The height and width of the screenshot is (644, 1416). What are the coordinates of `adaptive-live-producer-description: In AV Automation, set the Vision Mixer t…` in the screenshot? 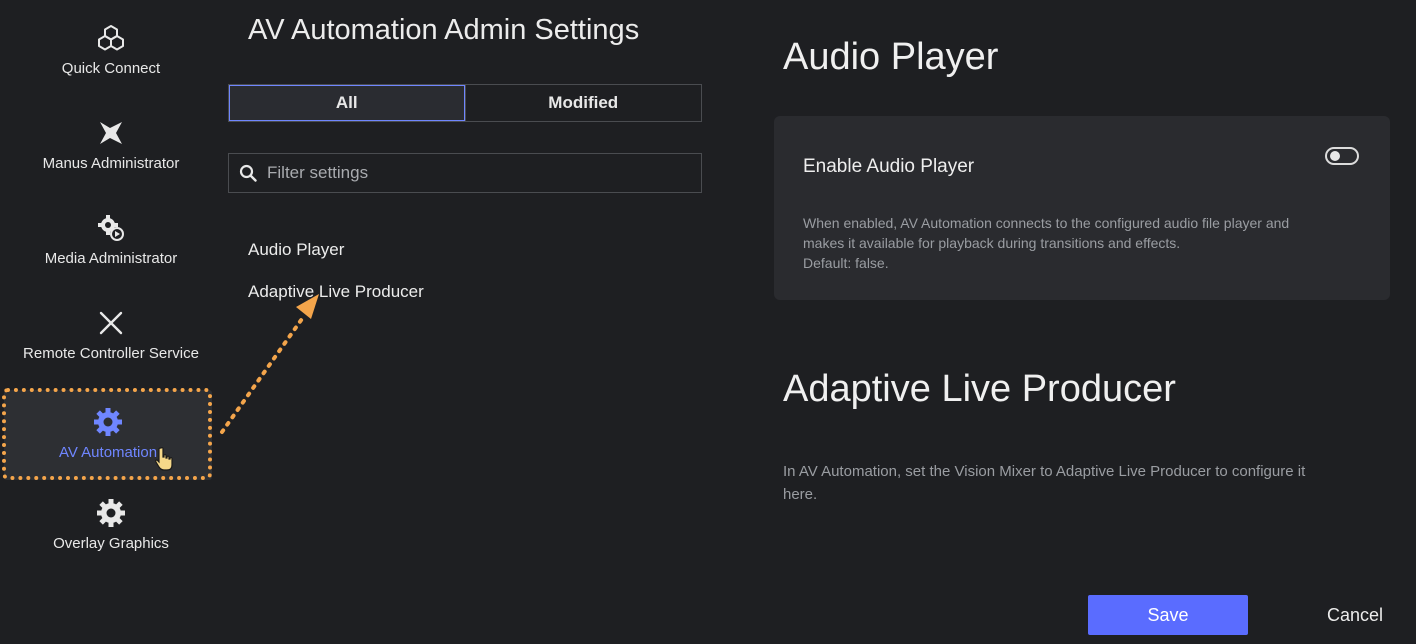 It's located at (1044, 483).